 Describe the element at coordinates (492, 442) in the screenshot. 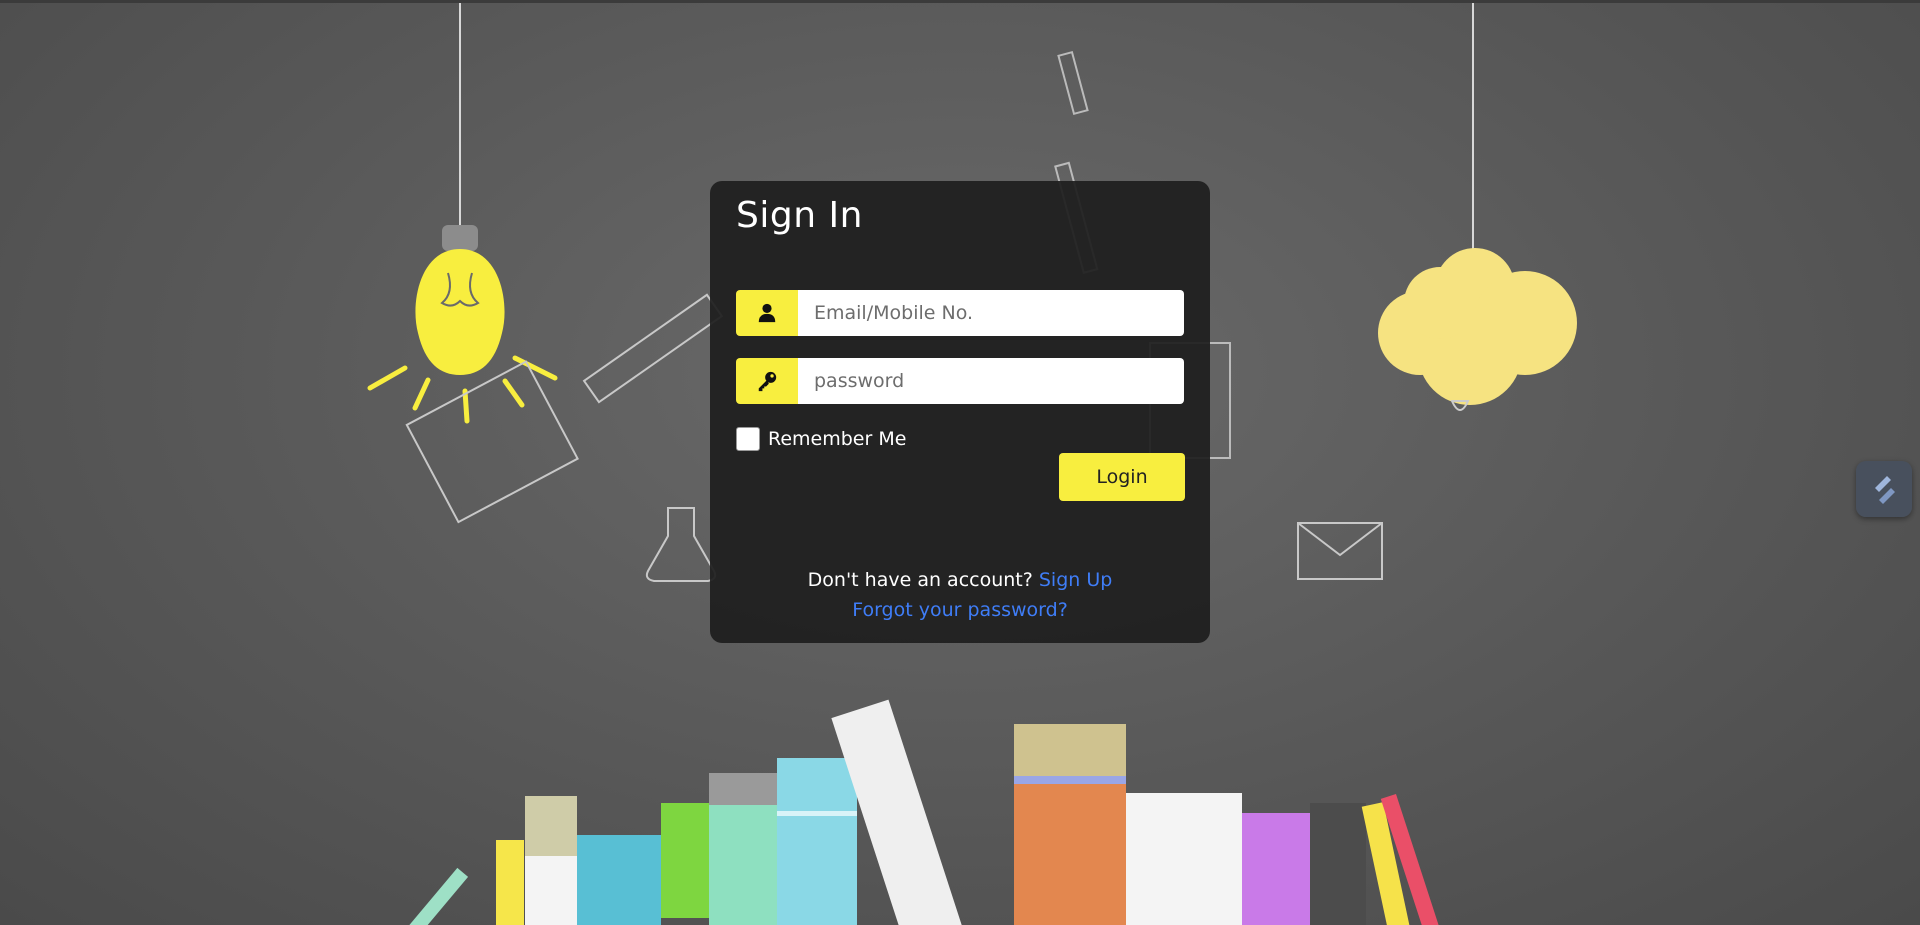

I see `notes-doodle` at that location.